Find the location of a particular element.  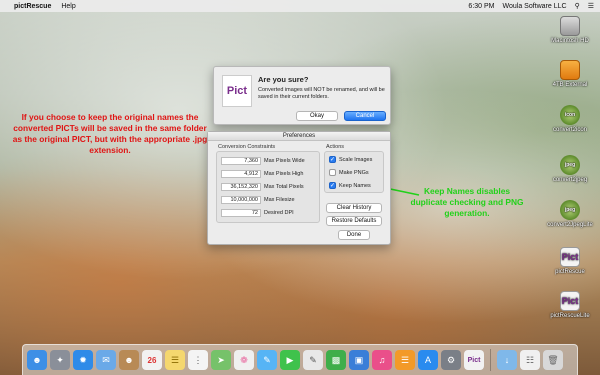

convert2jpeg-app-icon: jpeg is located at coordinates (570, 165).